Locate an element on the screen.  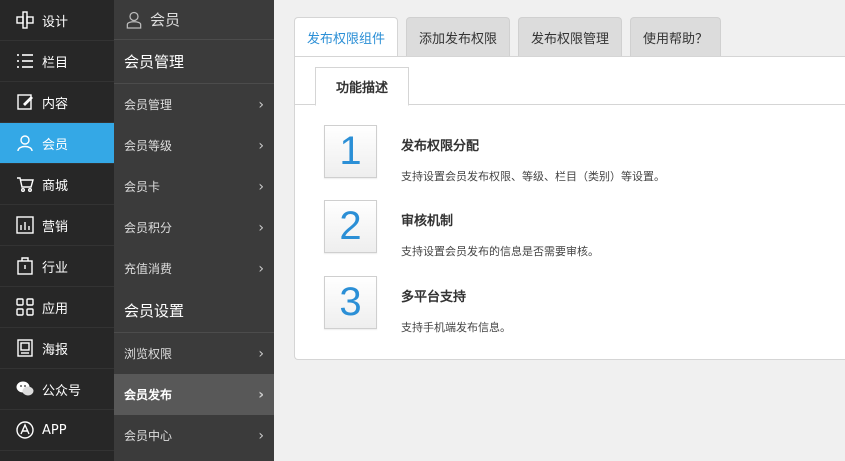
subnav-item-member-points: 会员积分 › is located at coordinates (194, 227).